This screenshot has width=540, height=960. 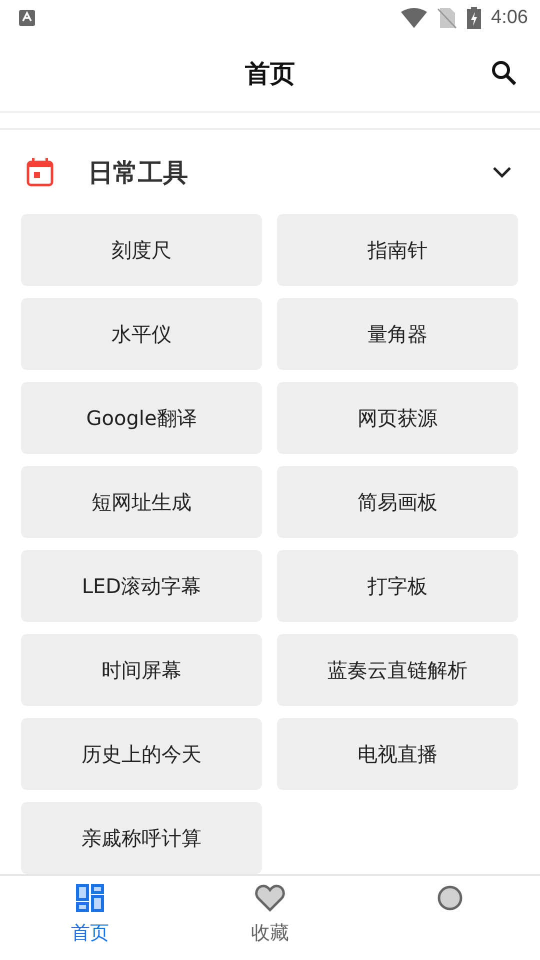 What do you see at coordinates (414, 18) in the screenshot?
I see `wifi-icon` at bounding box center [414, 18].